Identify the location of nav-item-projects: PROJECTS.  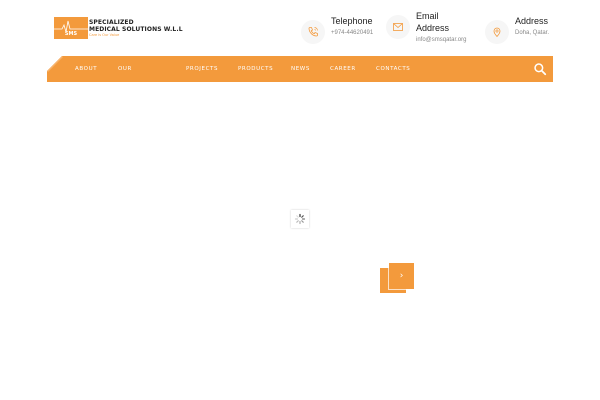
(202, 69).